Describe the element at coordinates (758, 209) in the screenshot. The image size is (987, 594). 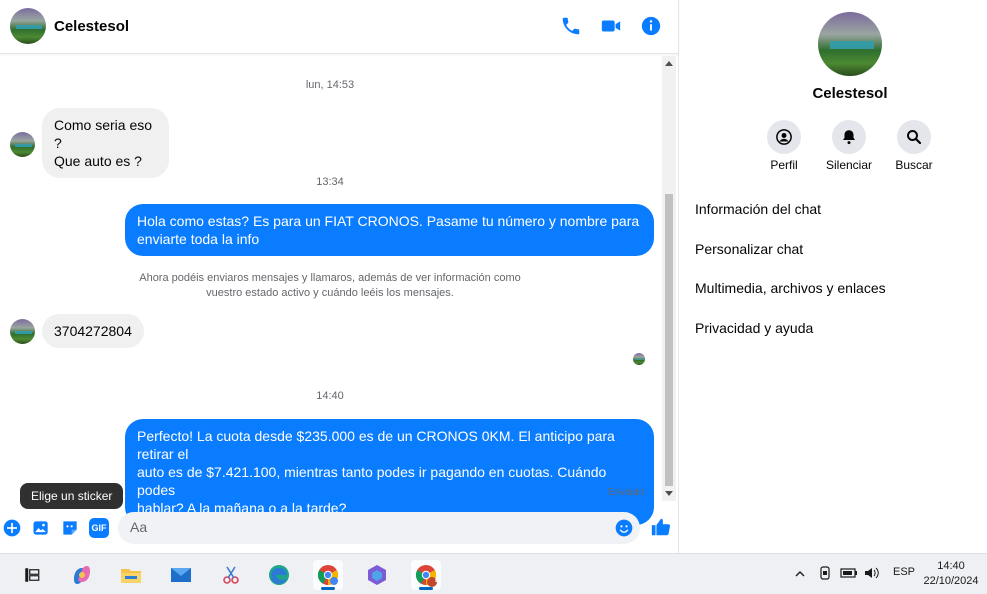
I see `menu-chat-info: Información del chat` at that location.